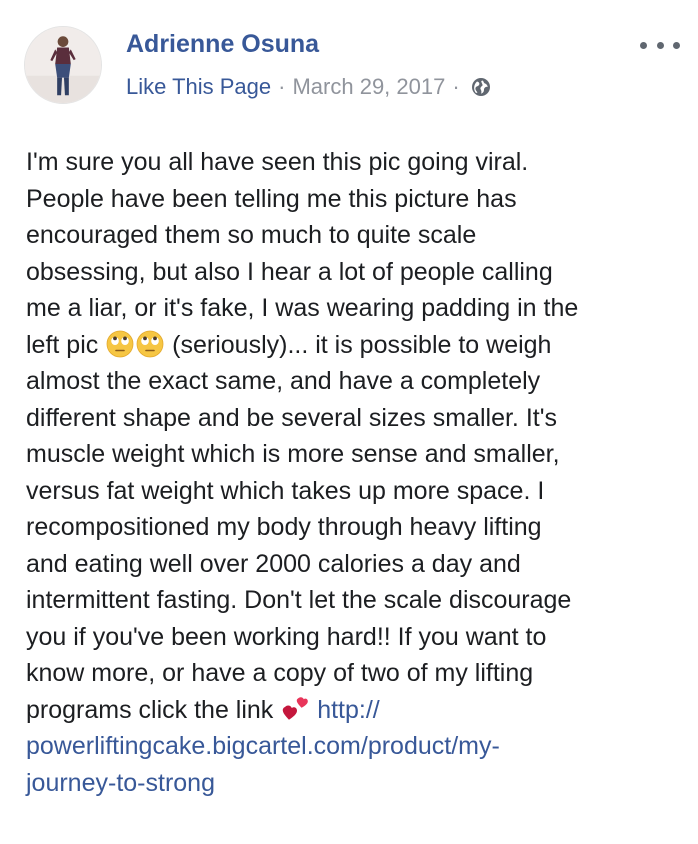 The height and width of the screenshot is (844, 698). I want to click on avatar, so click(63, 65).